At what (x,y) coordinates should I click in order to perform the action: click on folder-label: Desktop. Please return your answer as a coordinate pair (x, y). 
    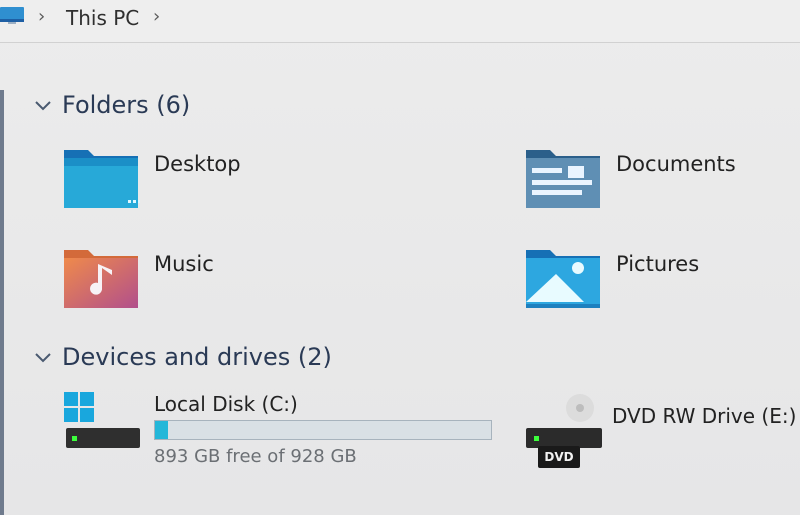
    Looking at the image, I should click on (197, 164).